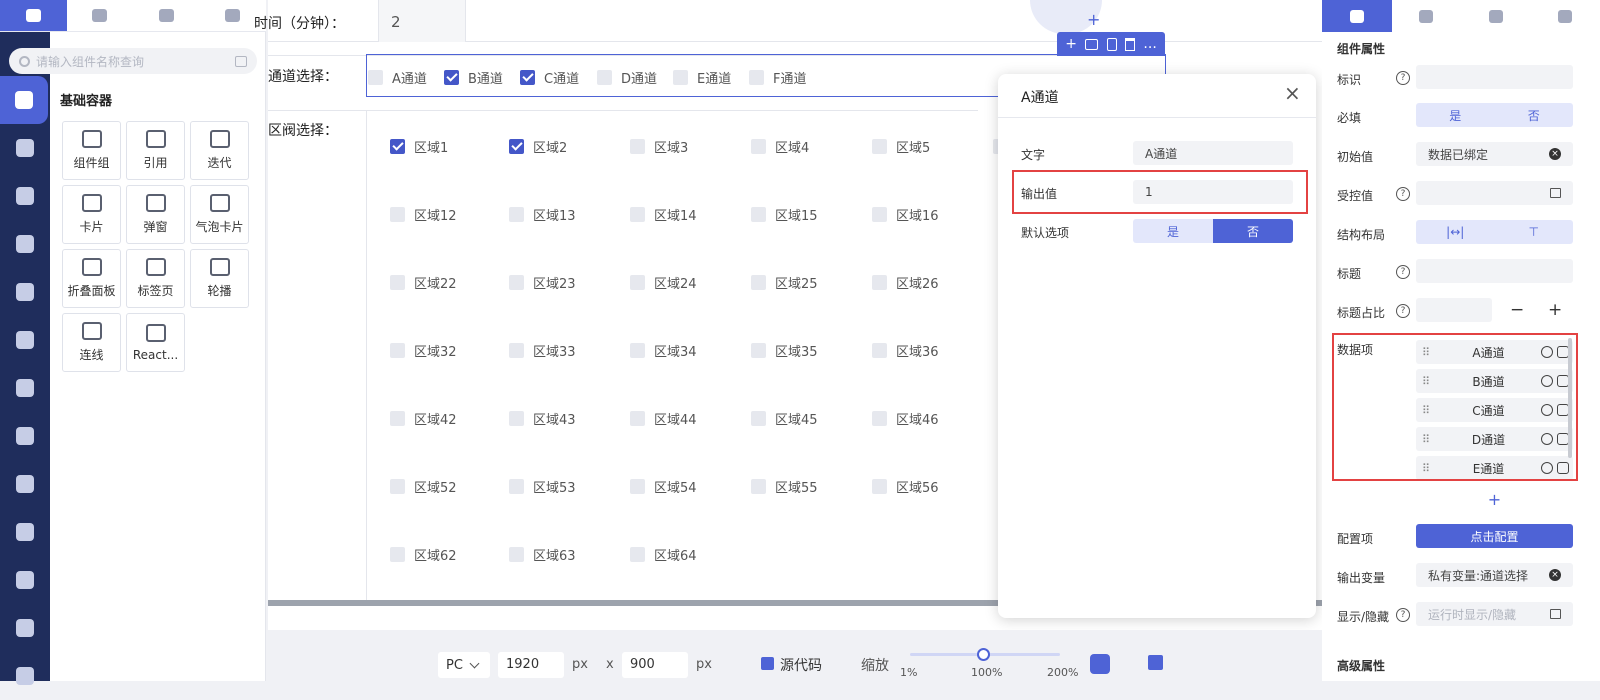 This screenshot has width=1600, height=700. What do you see at coordinates (905, 350) in the screenshot?
I see `region-checkbox: 区域36` at bounding box center [905, 350].